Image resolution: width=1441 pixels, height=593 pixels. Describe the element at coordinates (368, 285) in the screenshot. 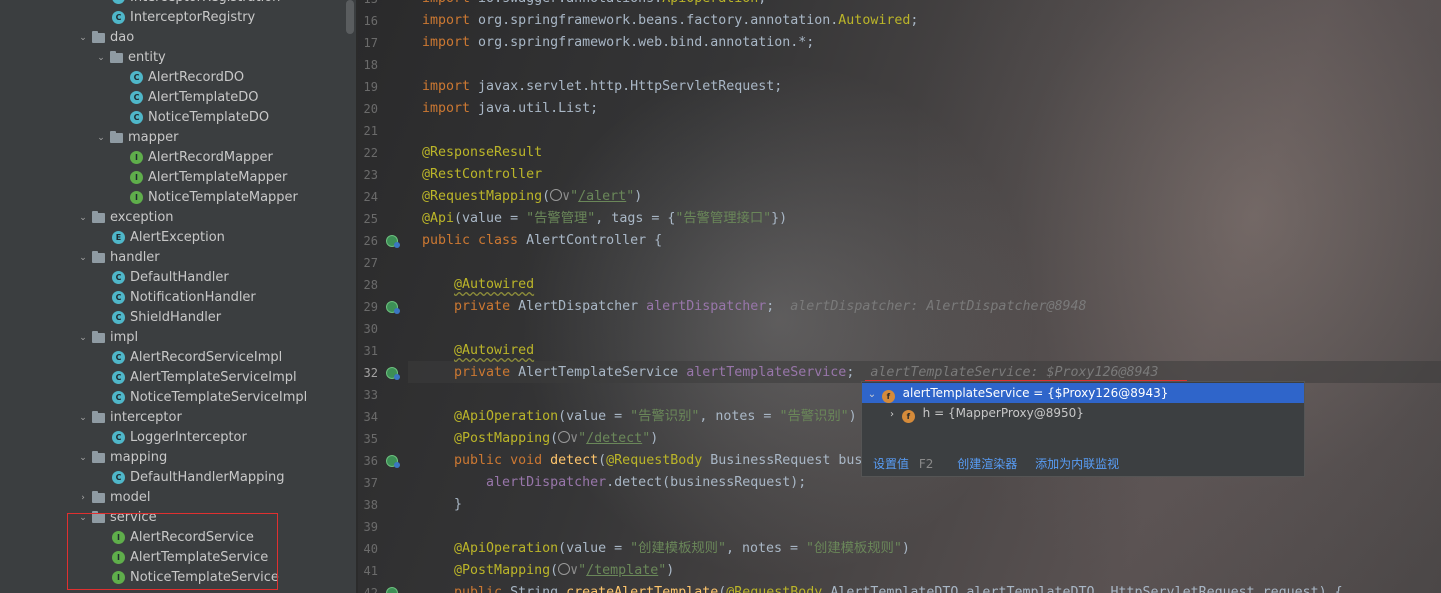

I see `line-number: 28` at that location.